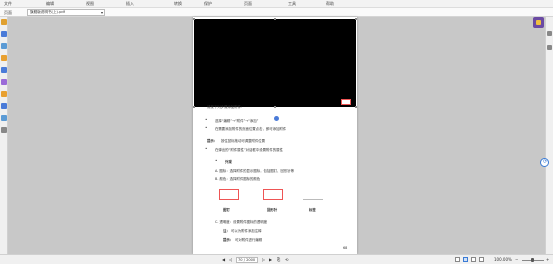  What do you see at coordinates (4, 118) in the screenshot?
I see `security-icon` at bounding box center [4, 118].